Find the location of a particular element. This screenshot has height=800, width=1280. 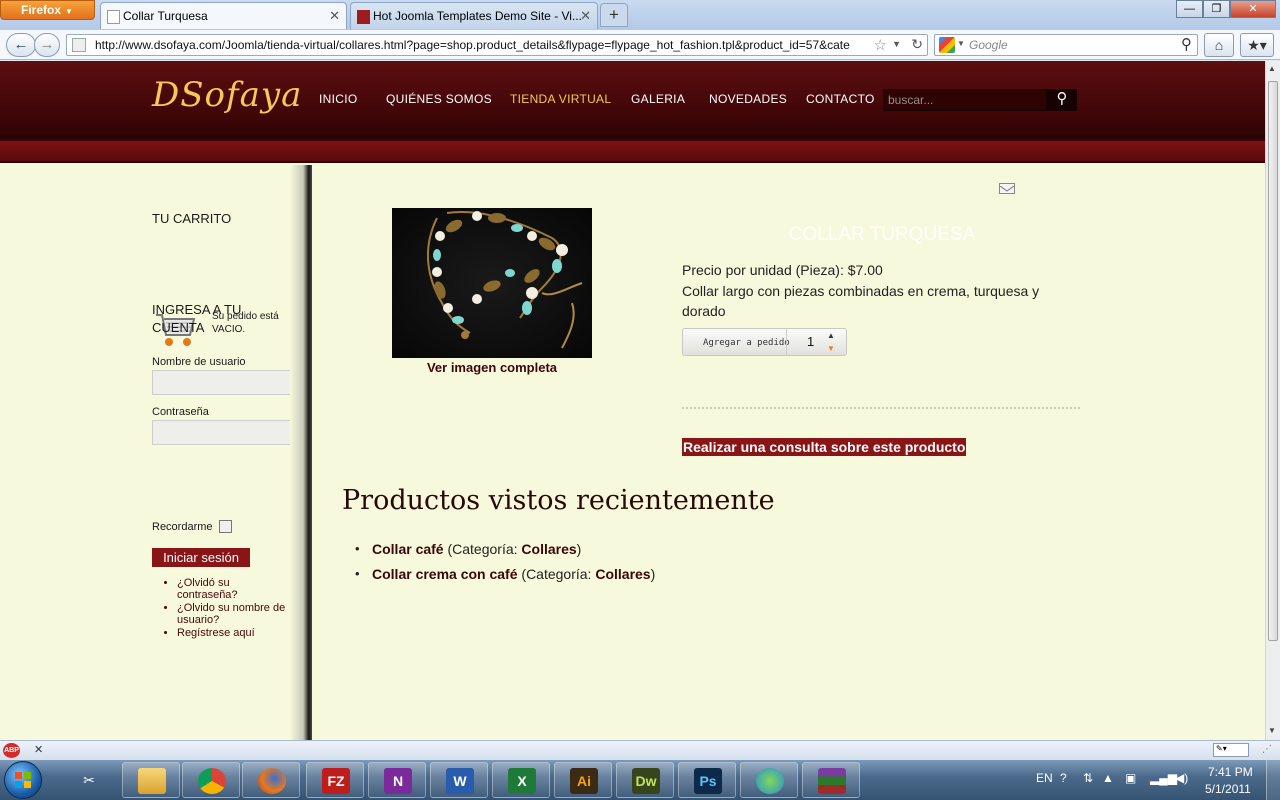

tab-hot-joomla: Hot Joomla Templates Demo Site - Vi... ✕ is located at coordinates (474, 15).